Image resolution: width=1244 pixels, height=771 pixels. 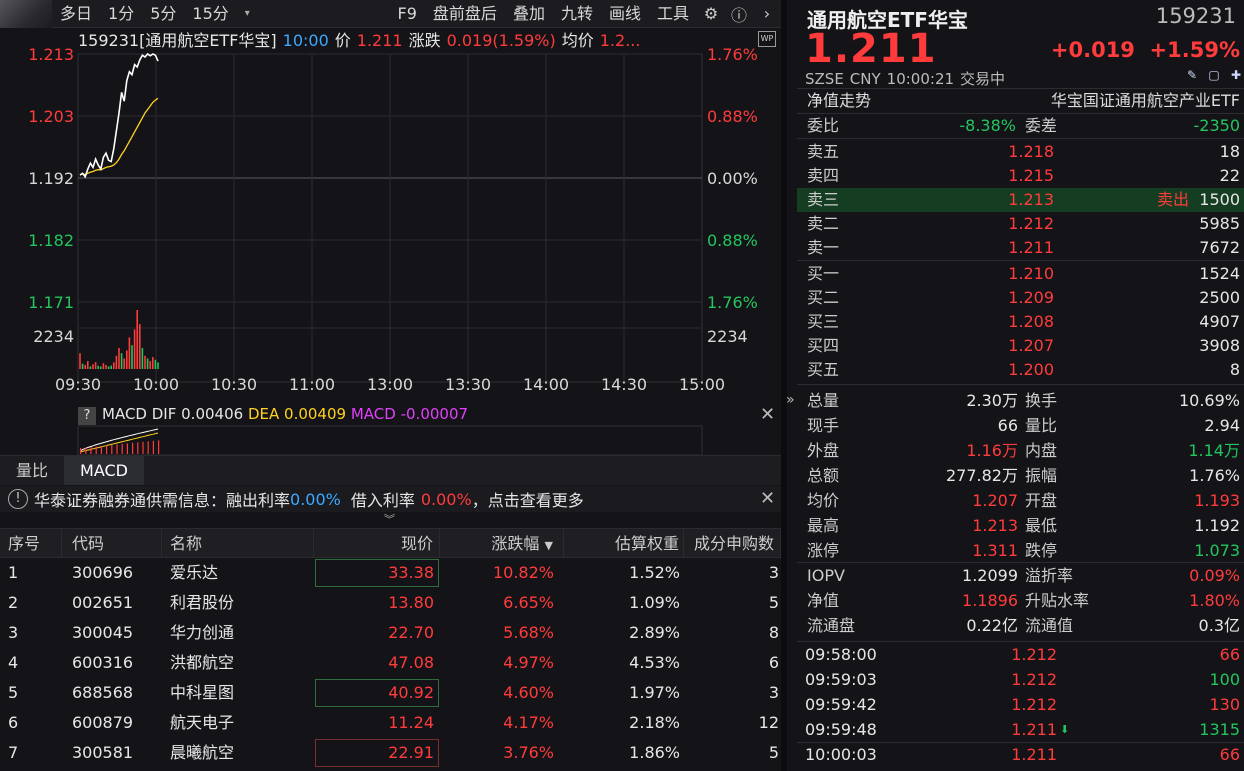 I want to click on nav-row: 净值走势 华宝国证通用航空产业ETF, so click(x=1020, y=101).